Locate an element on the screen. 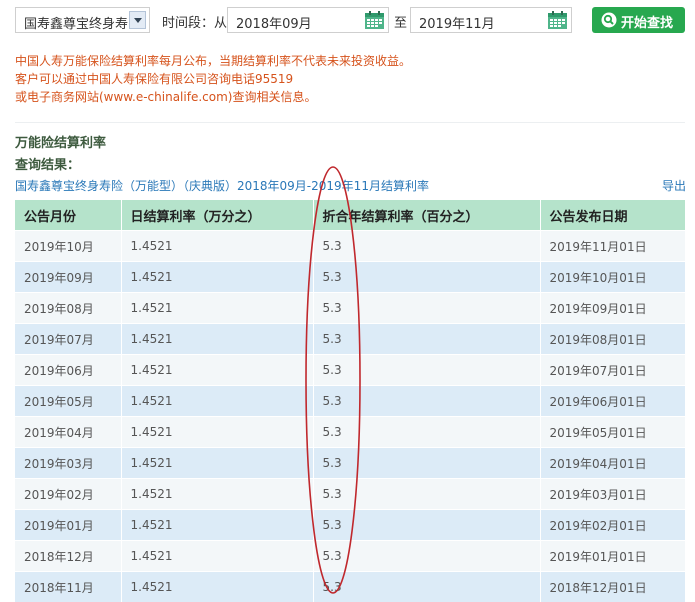 The image size is (695, 602). result-label: 查询结果： is located at coordinates (47, 163).